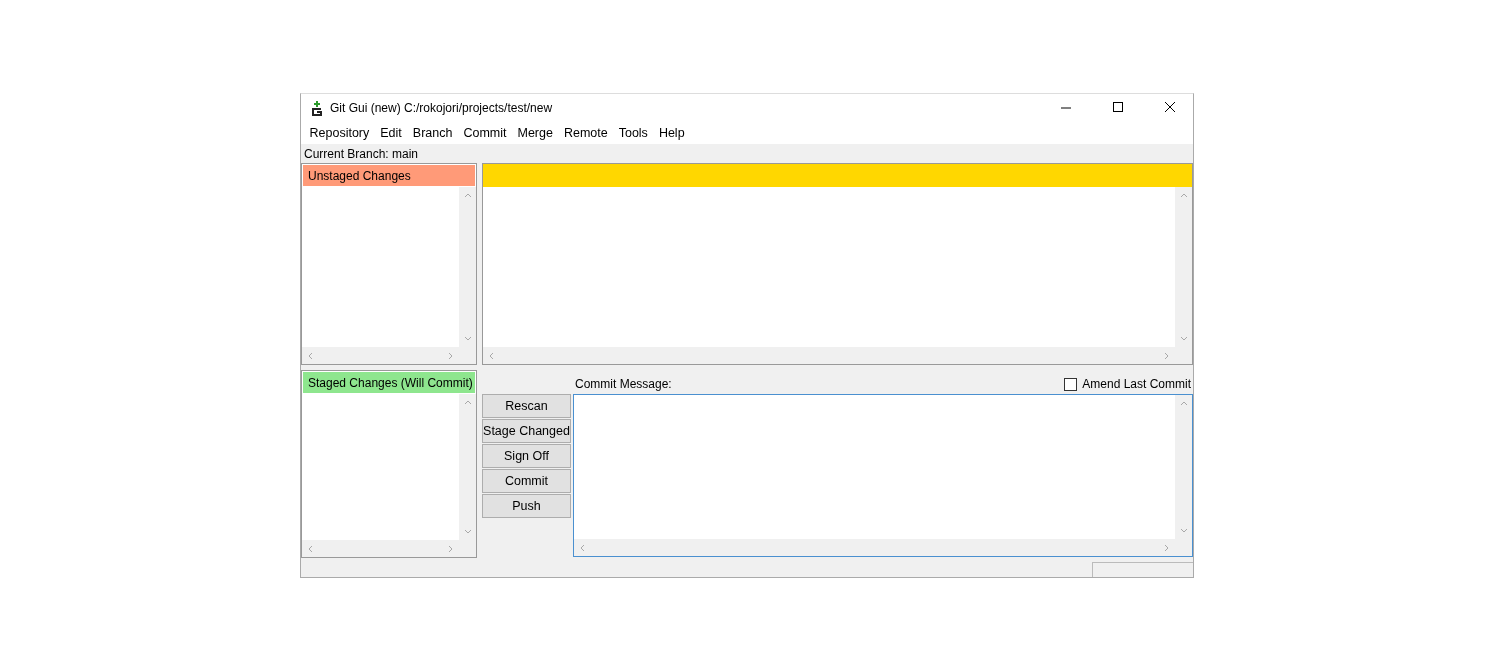  Describe the element at coordinates (317, 107) in the screenshot. I see `git-logo-icon` at that location.